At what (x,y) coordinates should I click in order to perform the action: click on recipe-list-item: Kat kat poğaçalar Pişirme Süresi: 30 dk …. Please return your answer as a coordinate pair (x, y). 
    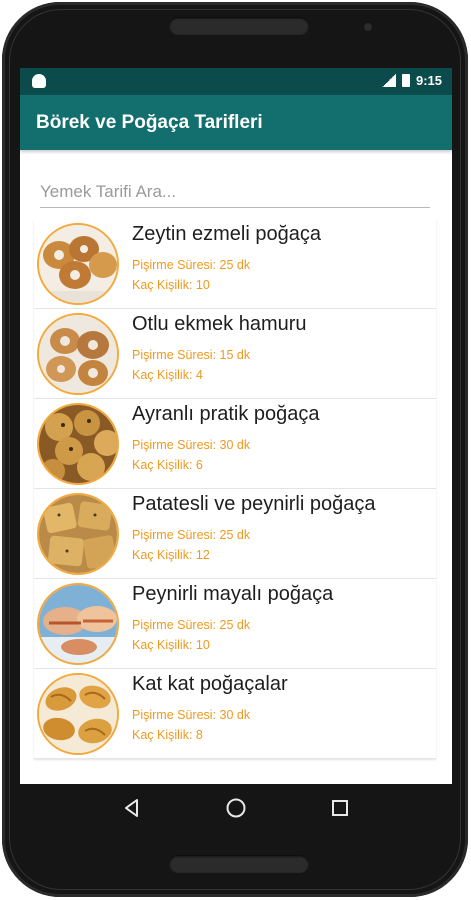
    Looking at the image, I should click on (235, 714).